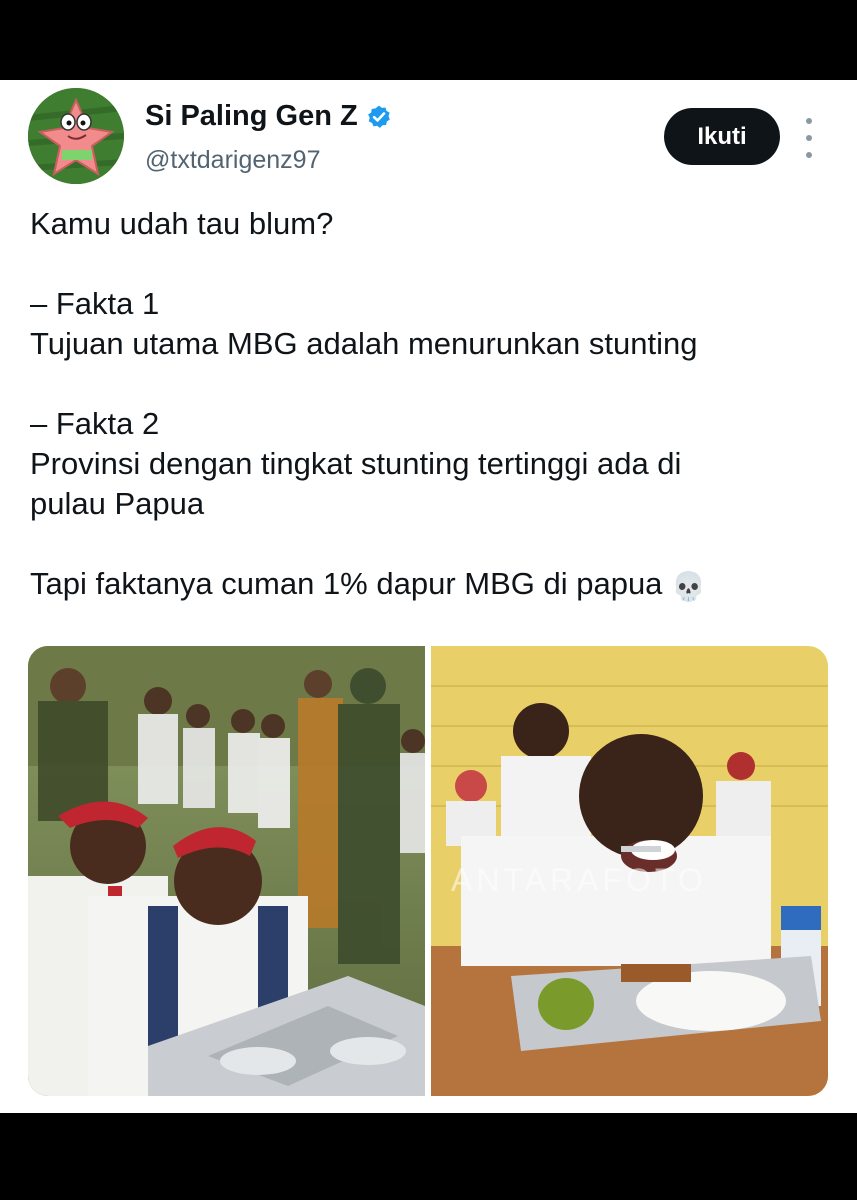 This screenshot has height=1200, width=857. Describe the element at coordinates (95, 423) in the screenshot. I see `tweet-line: – Fakta 2` at that location.